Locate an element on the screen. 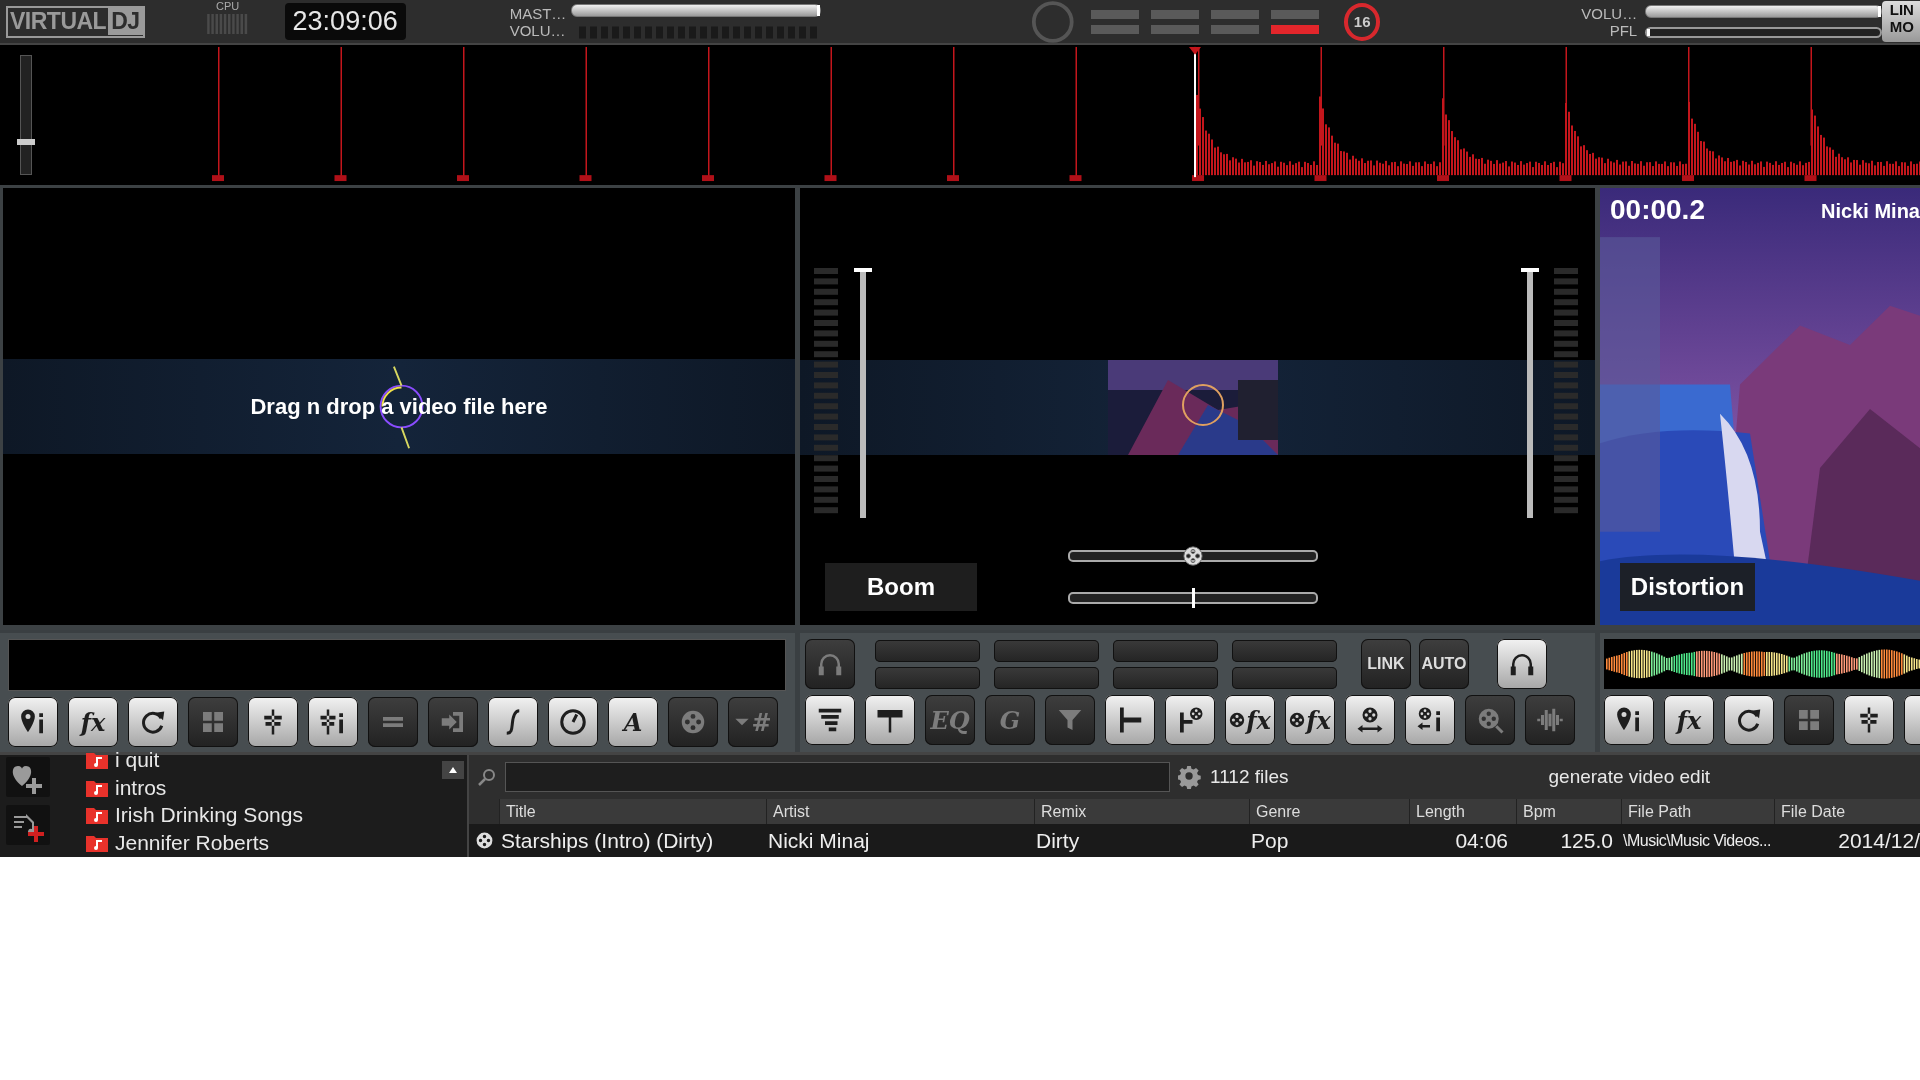 This screenshot has height=1080, width=1920. slider-label: PFL is located at coordinates (1623, 30).